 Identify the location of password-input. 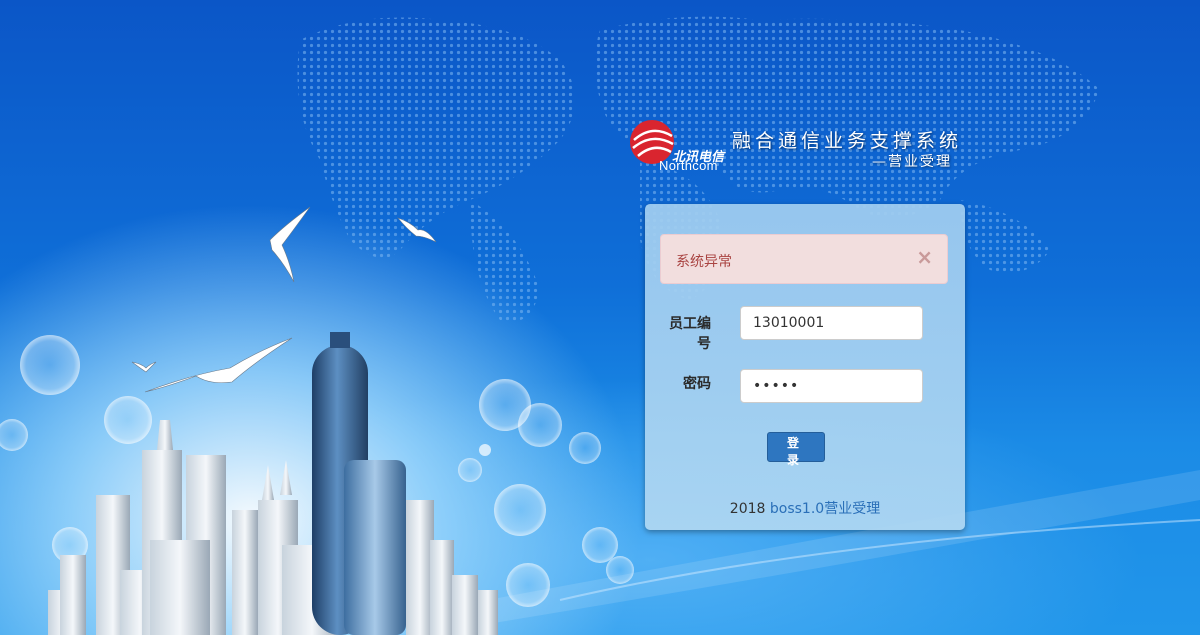
(831, 386).